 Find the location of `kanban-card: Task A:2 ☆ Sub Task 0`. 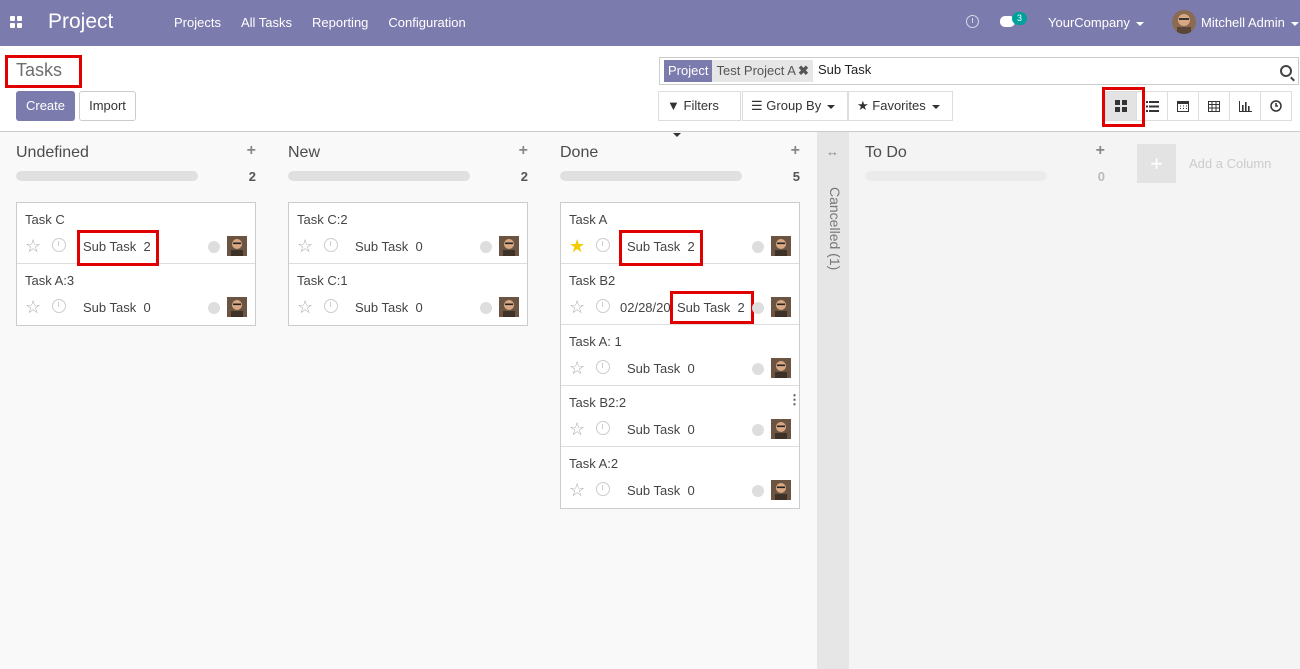

kanban-card: Task A:2 ☆ Sub Task 0 is located at coordinates (680, 477).